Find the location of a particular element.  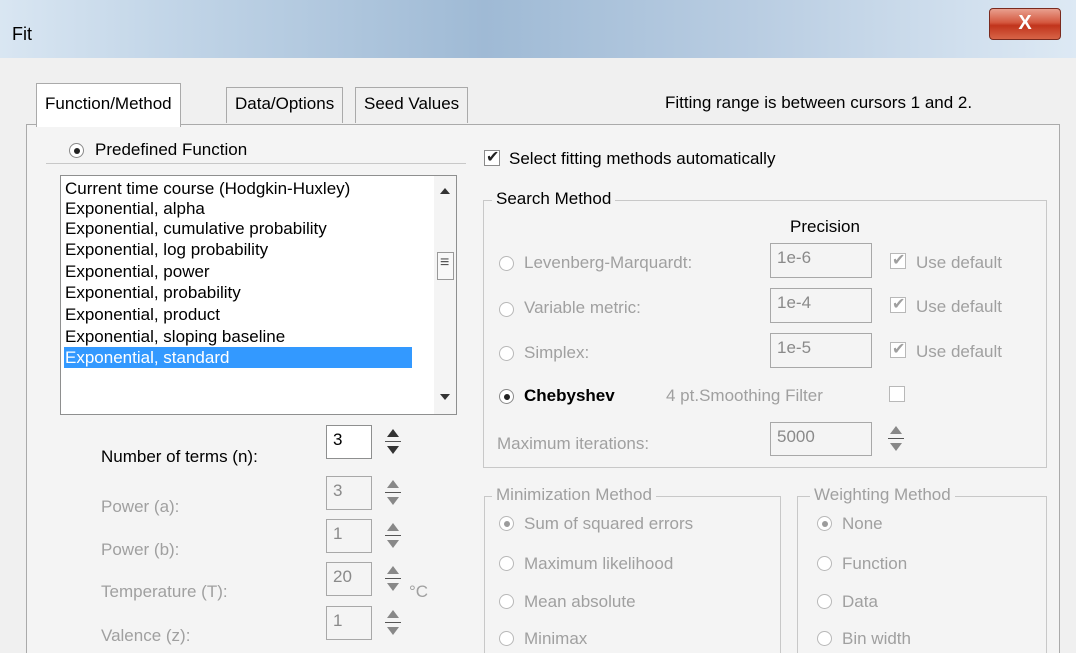

minimization-option: Sum of squared errors is located at coordinates (609, 523).